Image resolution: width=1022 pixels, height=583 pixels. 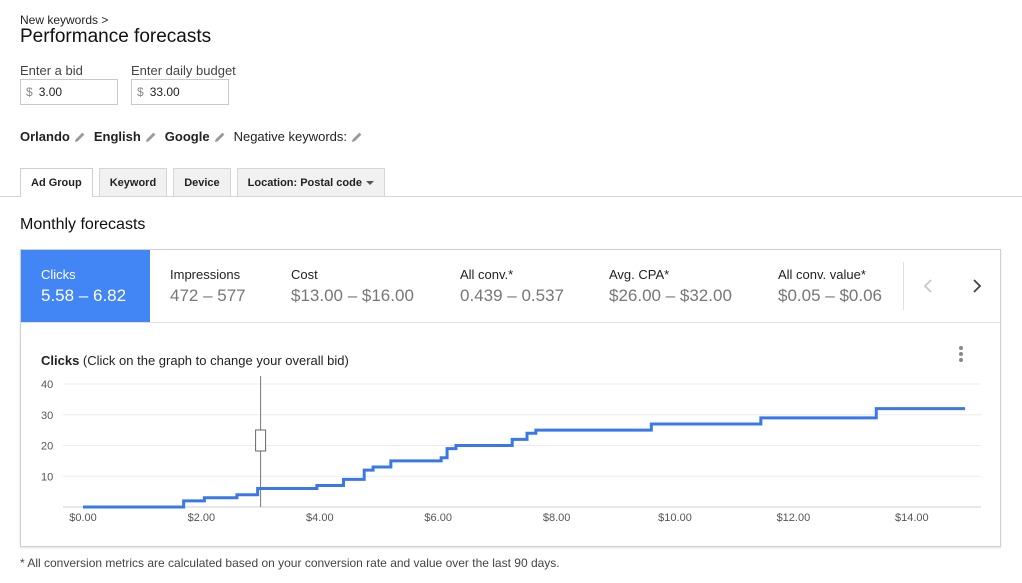 What do you see at coordinates (912, 518) in the screenshot?
I see `x-tick-label: $14.00` at bounding box center [912, 518].